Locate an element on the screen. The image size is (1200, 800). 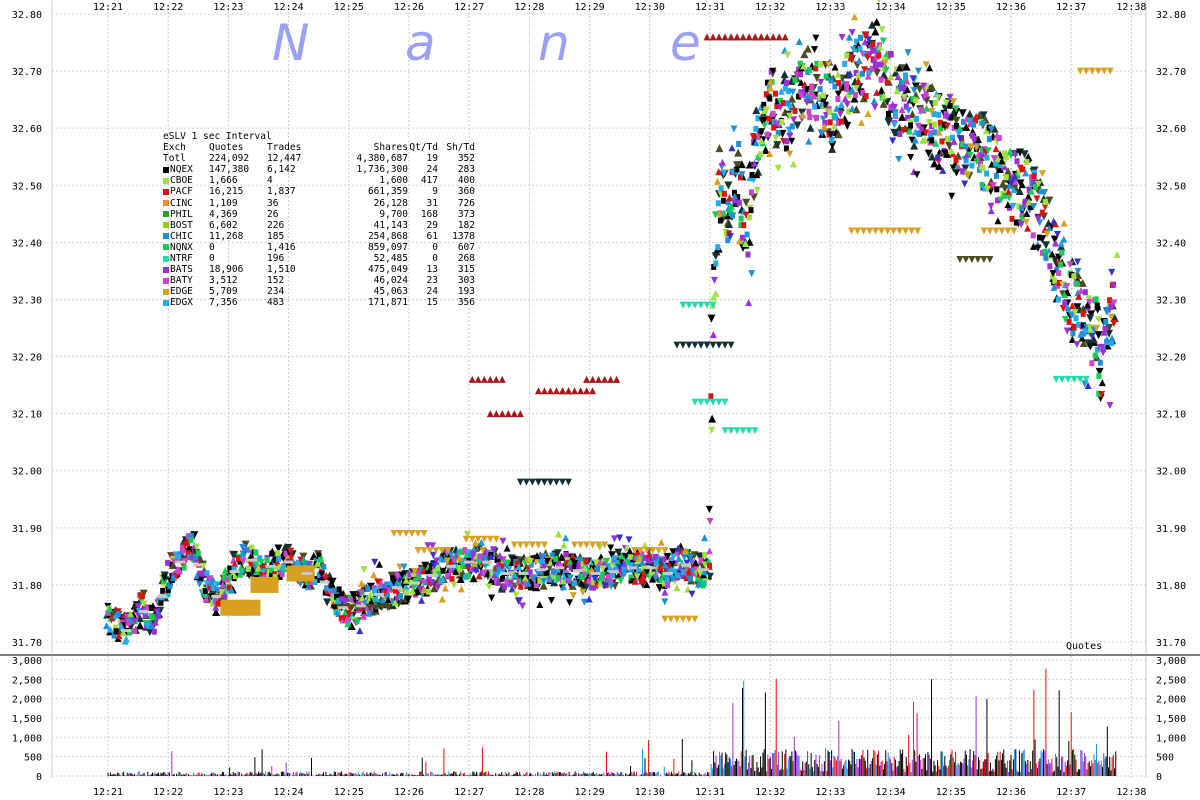
header-quotes: Quotes is located at coordinates (226, 148).